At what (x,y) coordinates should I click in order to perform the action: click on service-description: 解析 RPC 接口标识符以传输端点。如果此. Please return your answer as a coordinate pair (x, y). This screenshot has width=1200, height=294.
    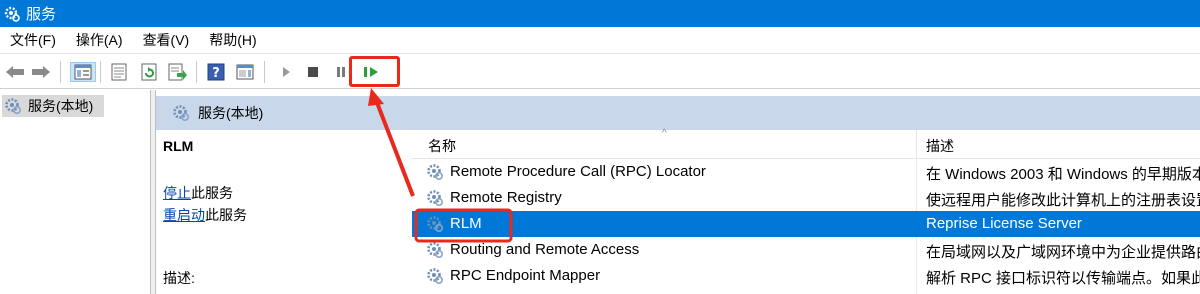
    Looking at the image, I should click on (1063, 278).